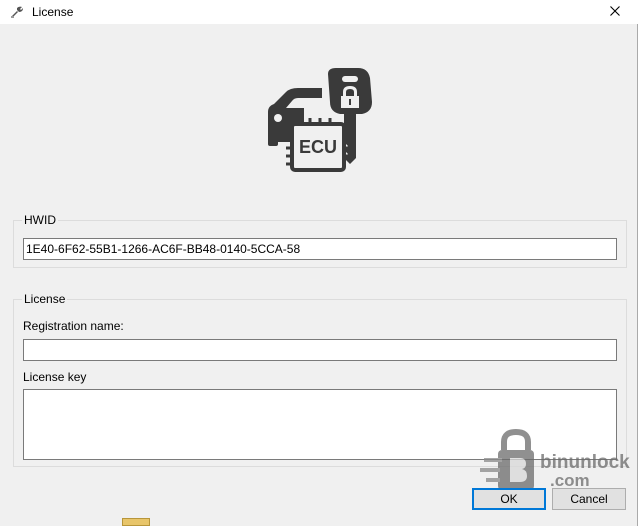 The height and width of the screenshot is (526, 644). Describe the element at coordinates (509, 499) in the screenshot. I see `ok-button: OK` at that location.